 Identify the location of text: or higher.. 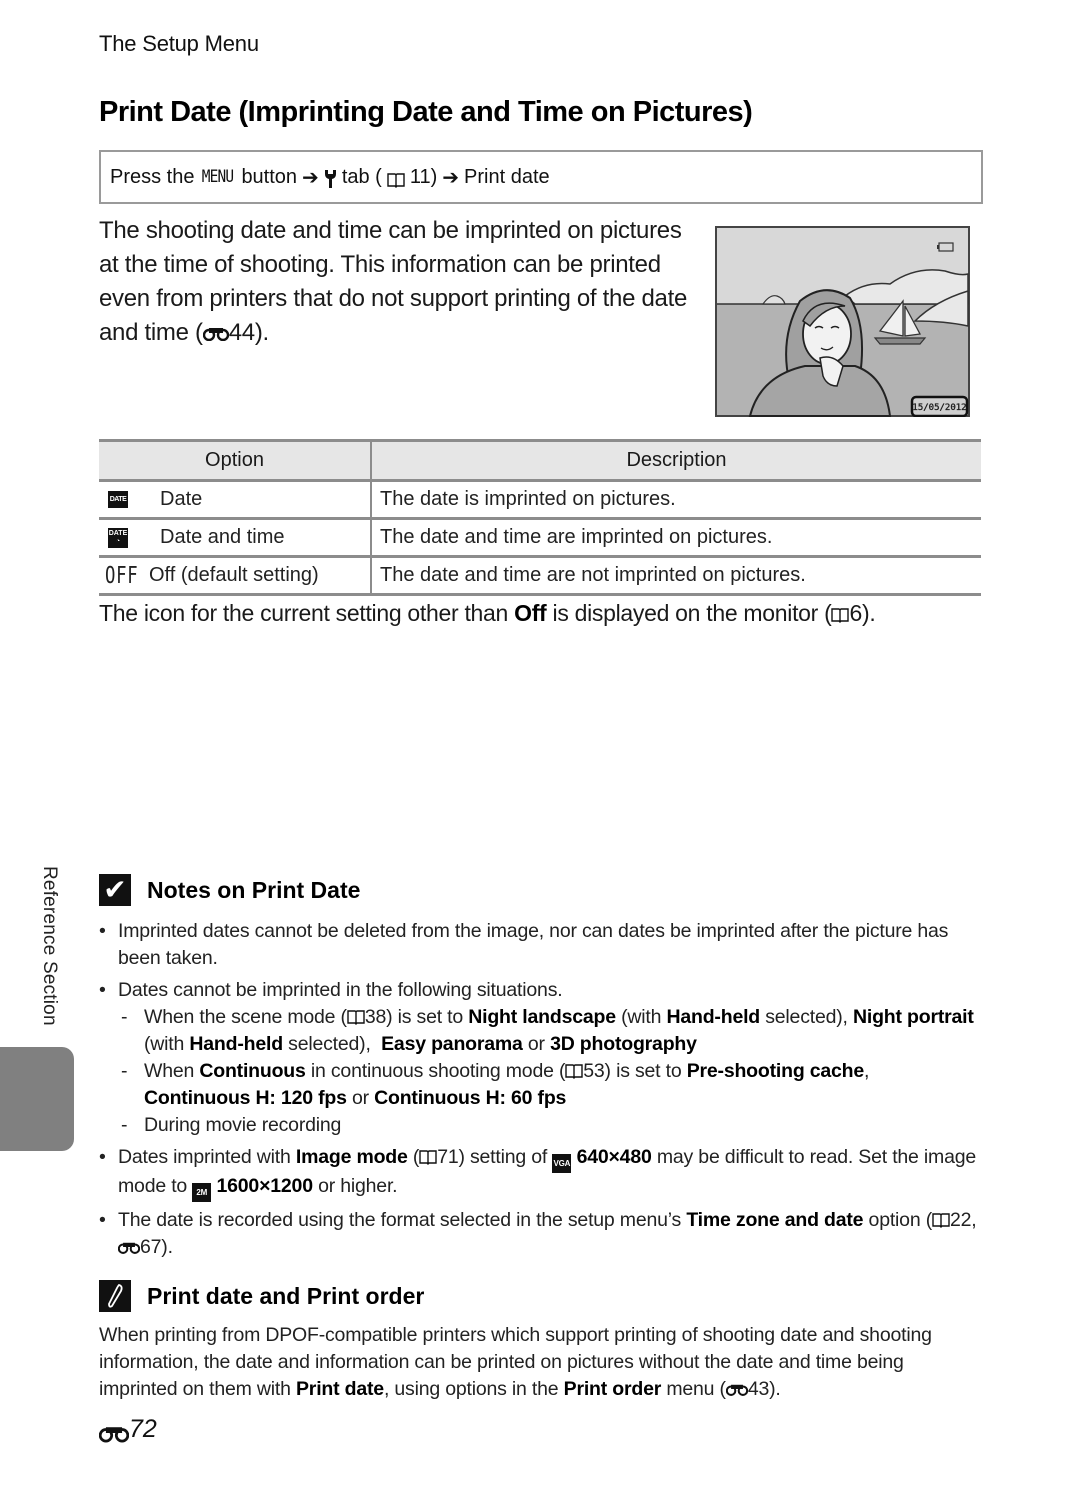
(355, 1186).